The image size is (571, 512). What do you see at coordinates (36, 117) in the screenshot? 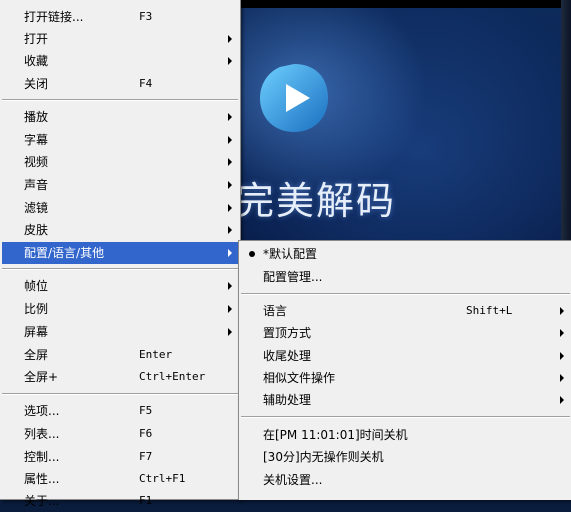
I see `menu-item-label: 播放` at bounding box center [36, 117].